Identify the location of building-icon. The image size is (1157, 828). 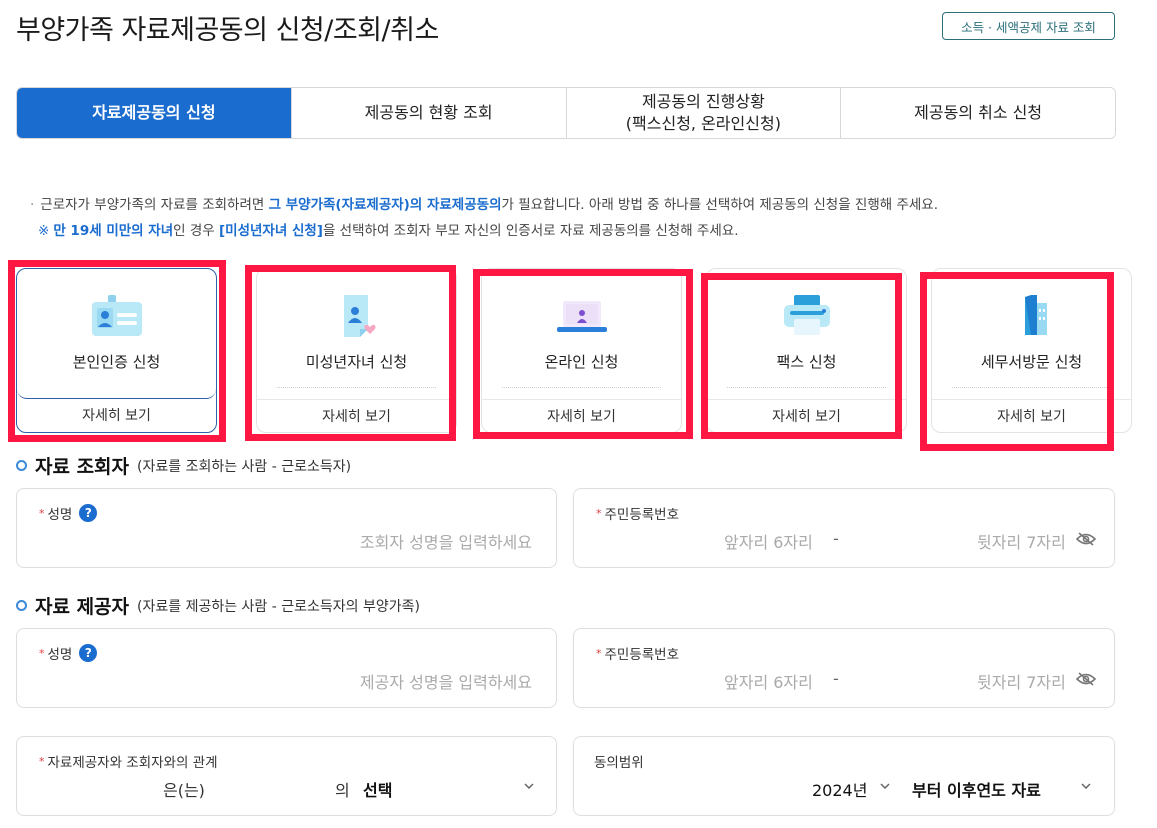
(1035, 315).